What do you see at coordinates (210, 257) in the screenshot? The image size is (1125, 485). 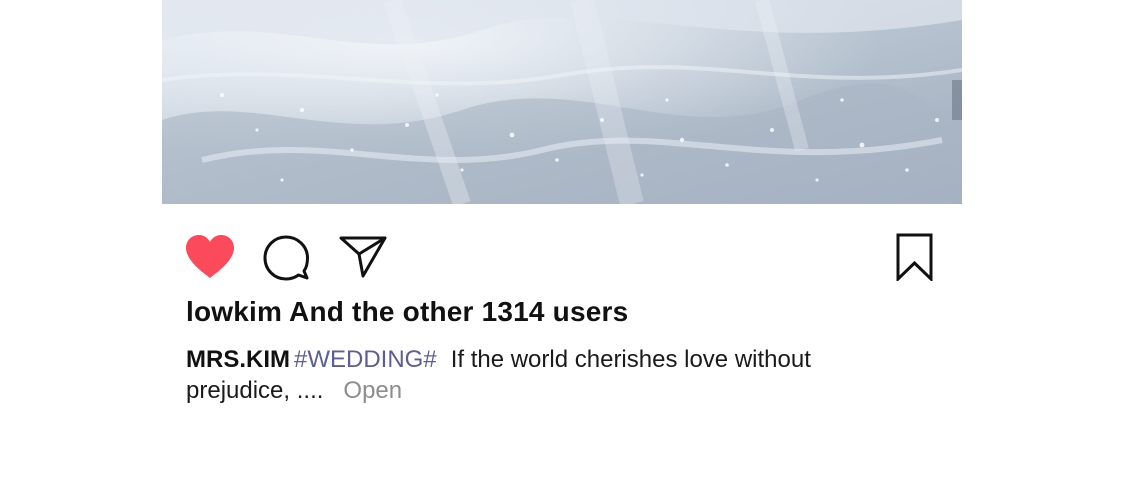 I see `heart-icon` at bounding box center [210, 257].